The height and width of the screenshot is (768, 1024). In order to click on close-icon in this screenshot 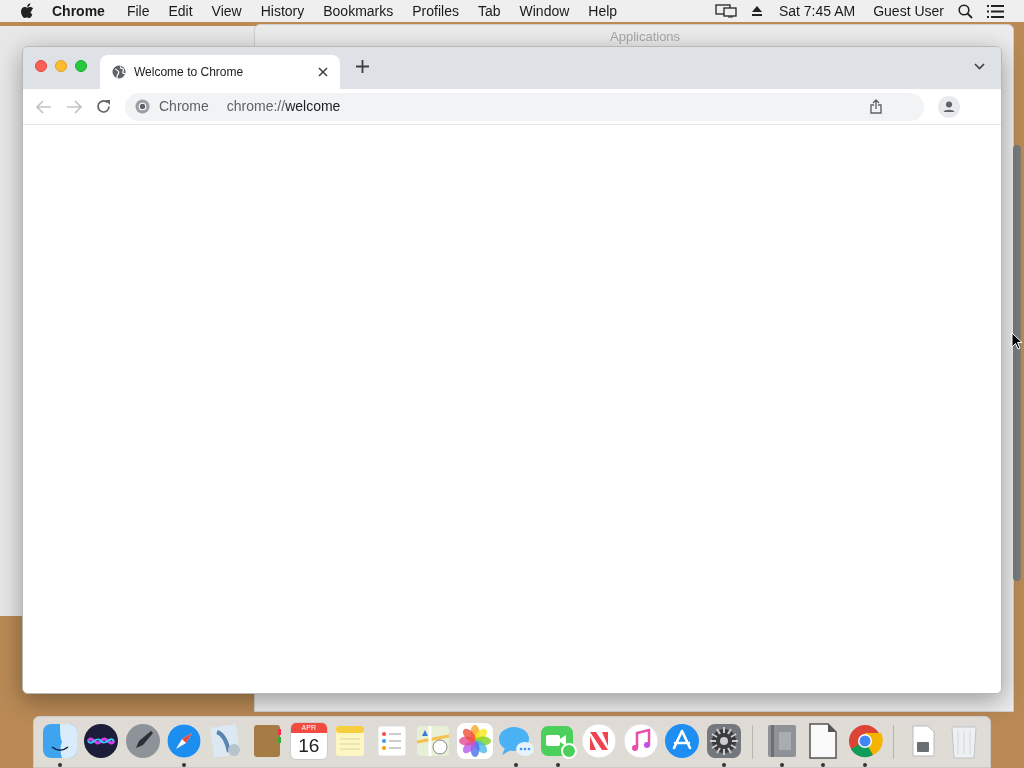, I will do `click(323, 72)`.